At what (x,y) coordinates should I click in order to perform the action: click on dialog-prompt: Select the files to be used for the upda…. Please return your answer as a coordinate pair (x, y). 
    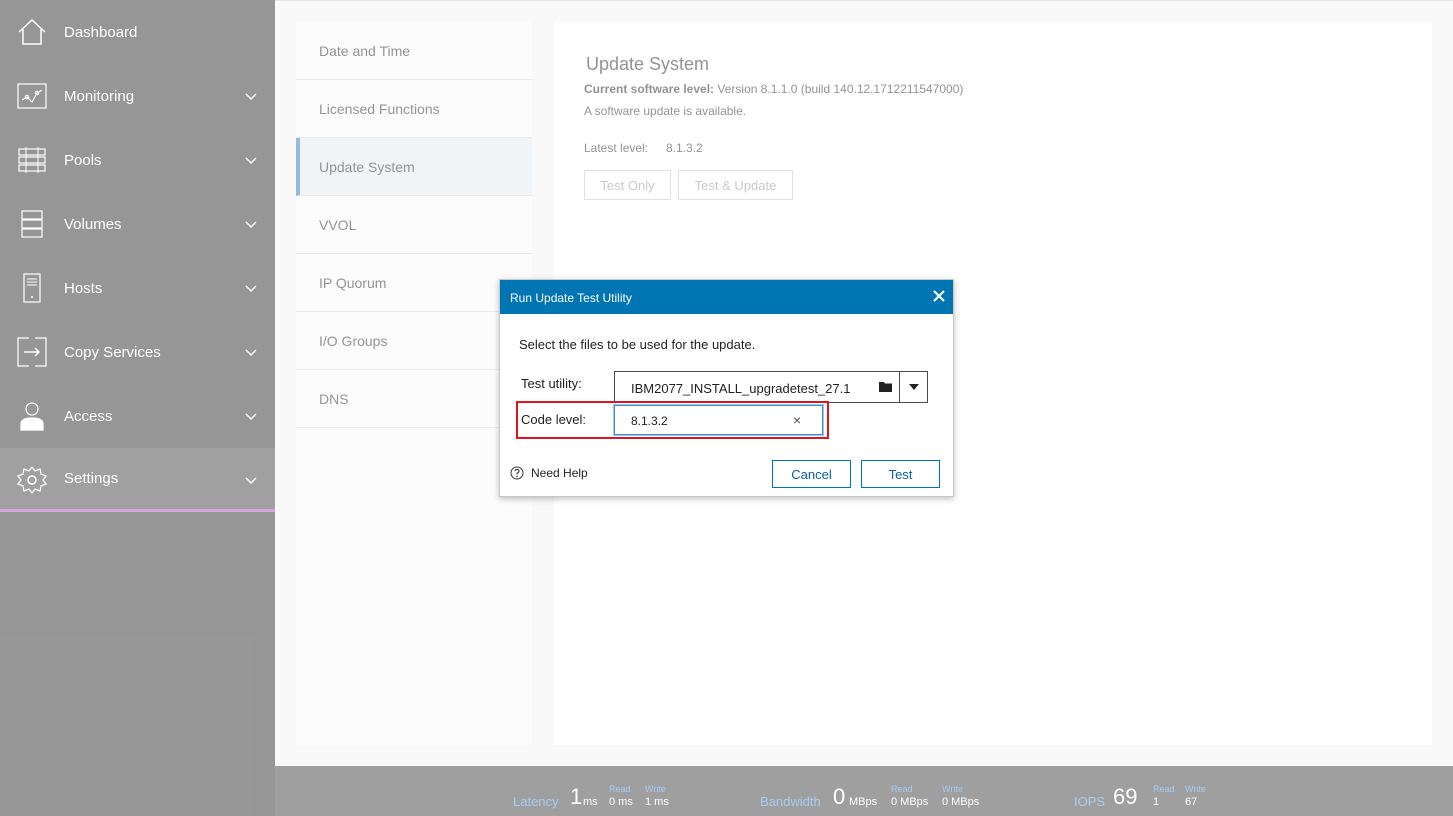
    Looking at the image, I should click on (637, 344).